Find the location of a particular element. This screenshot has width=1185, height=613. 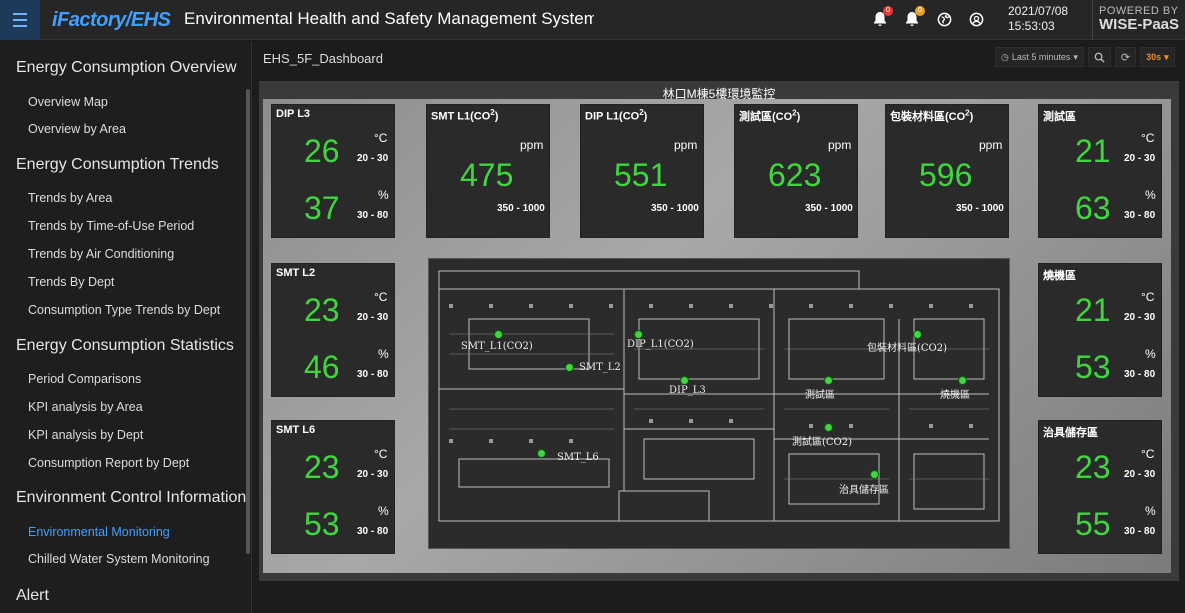

refresh-interval-picker: 30s ▾ is located at coordinates (1157, 57).